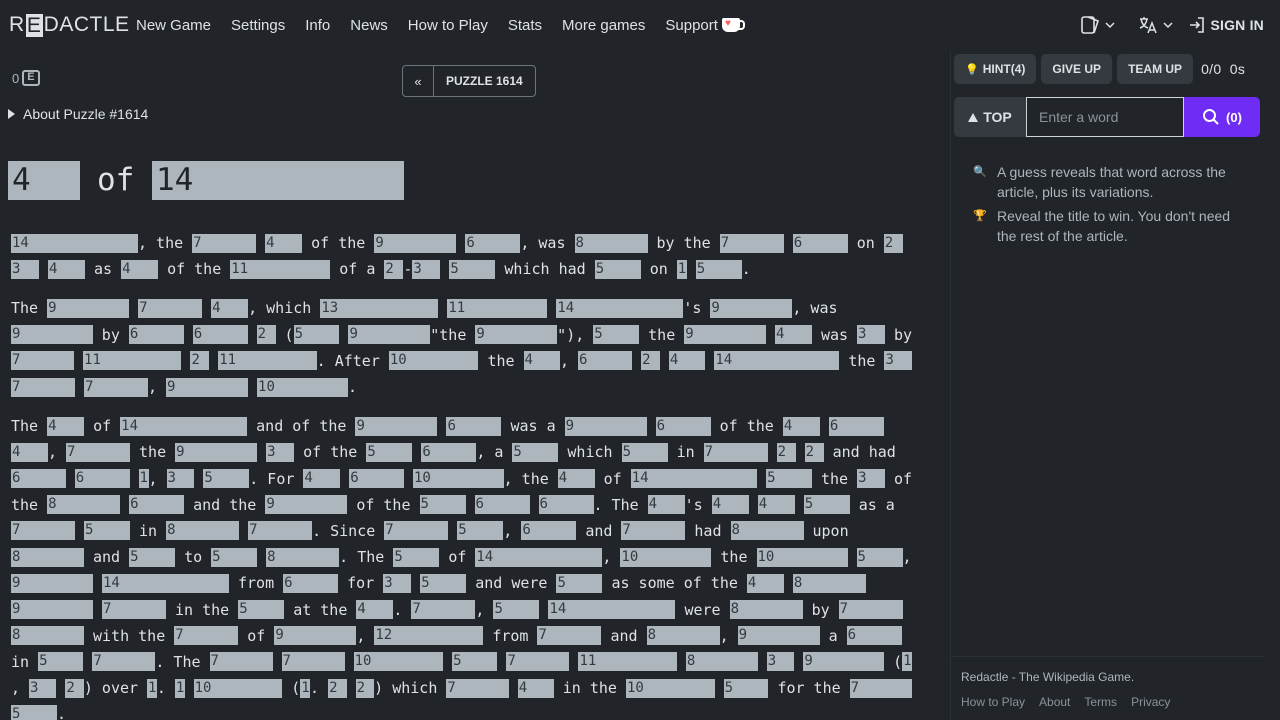 The height and width of the screenshot is (720, 1280). Describe the element at coordinates (78, 114) in the screenshot. I see `about-puzzle-toggle: About Puzzle #1614` at that location.